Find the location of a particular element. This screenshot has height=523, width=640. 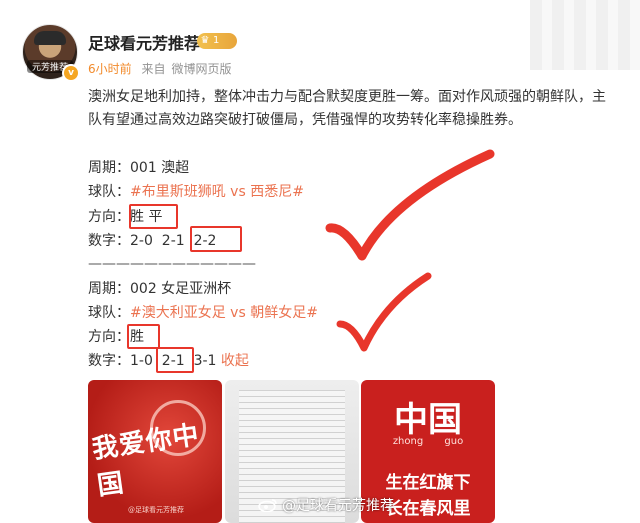

score-1: 2-0 is located at coordinates (141, 241).